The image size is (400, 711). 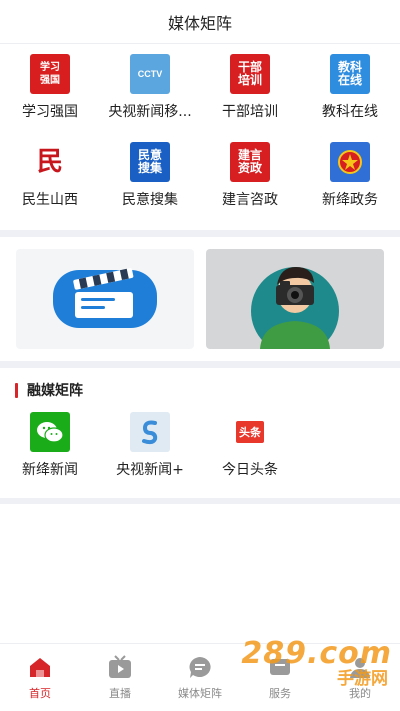 I want to click on fusion-empty-cell, so click(x=350, y=455).